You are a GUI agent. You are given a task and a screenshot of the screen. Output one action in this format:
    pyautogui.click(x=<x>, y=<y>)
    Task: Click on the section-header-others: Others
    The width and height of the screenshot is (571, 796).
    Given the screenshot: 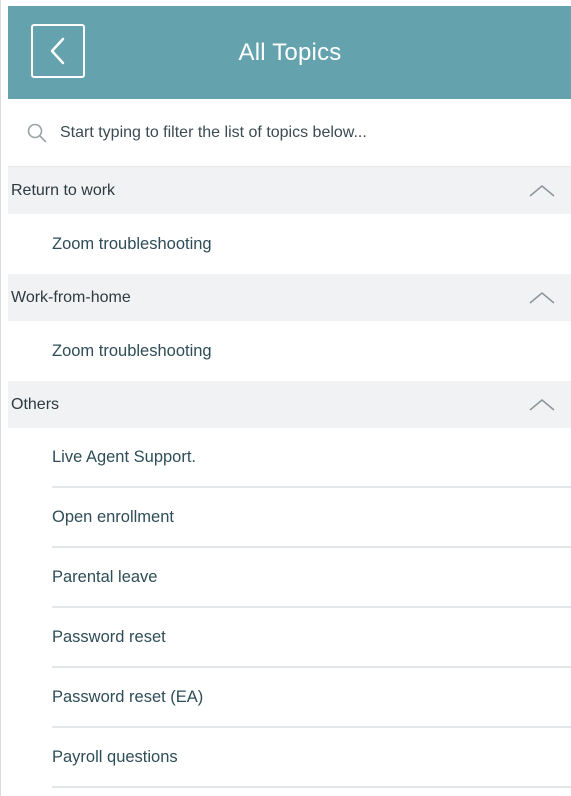 What is the action you would take?
    pyautogui.click(x=289, y=404)
    